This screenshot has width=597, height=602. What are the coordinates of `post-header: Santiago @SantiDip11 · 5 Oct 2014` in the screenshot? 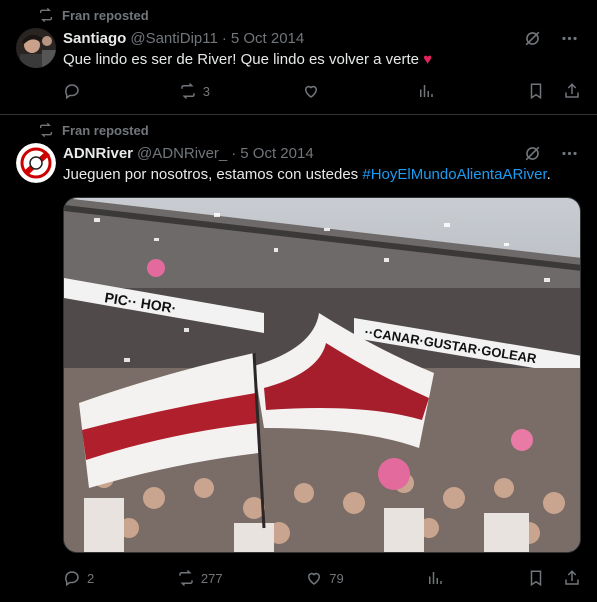 It's located at (183, 38).